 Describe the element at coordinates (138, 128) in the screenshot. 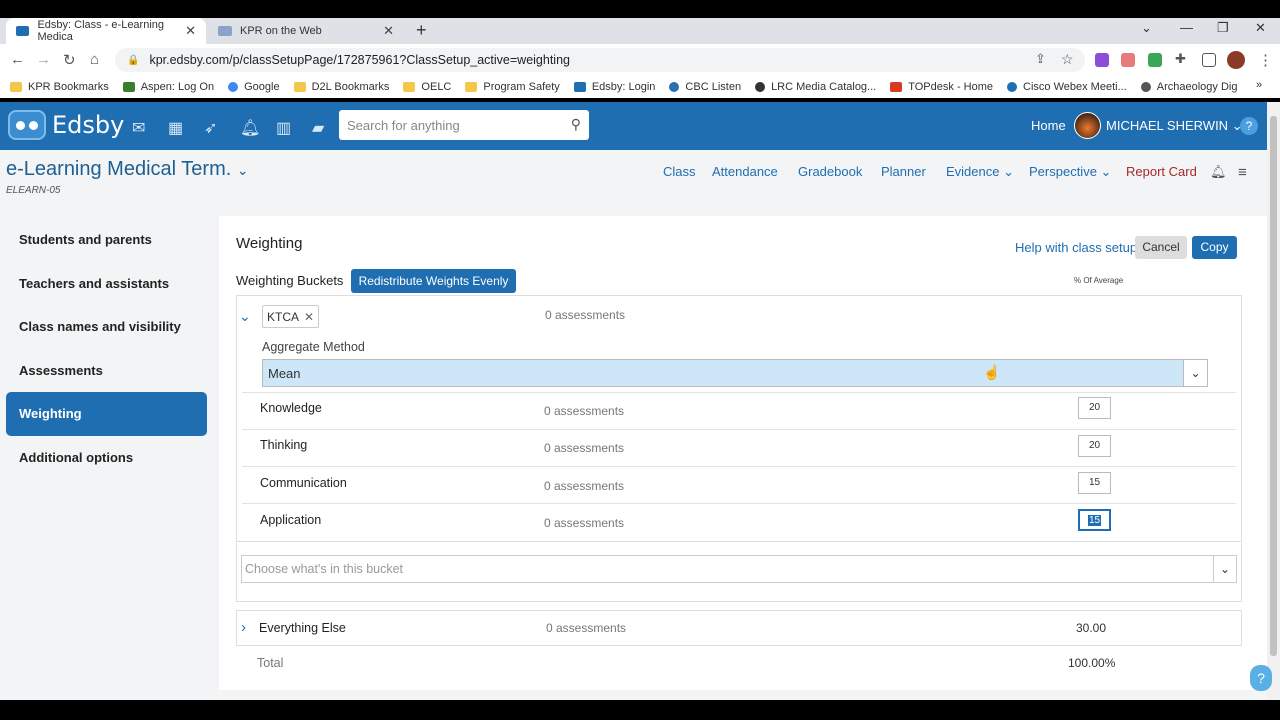

I see `mail-icon: ✉` at that location.